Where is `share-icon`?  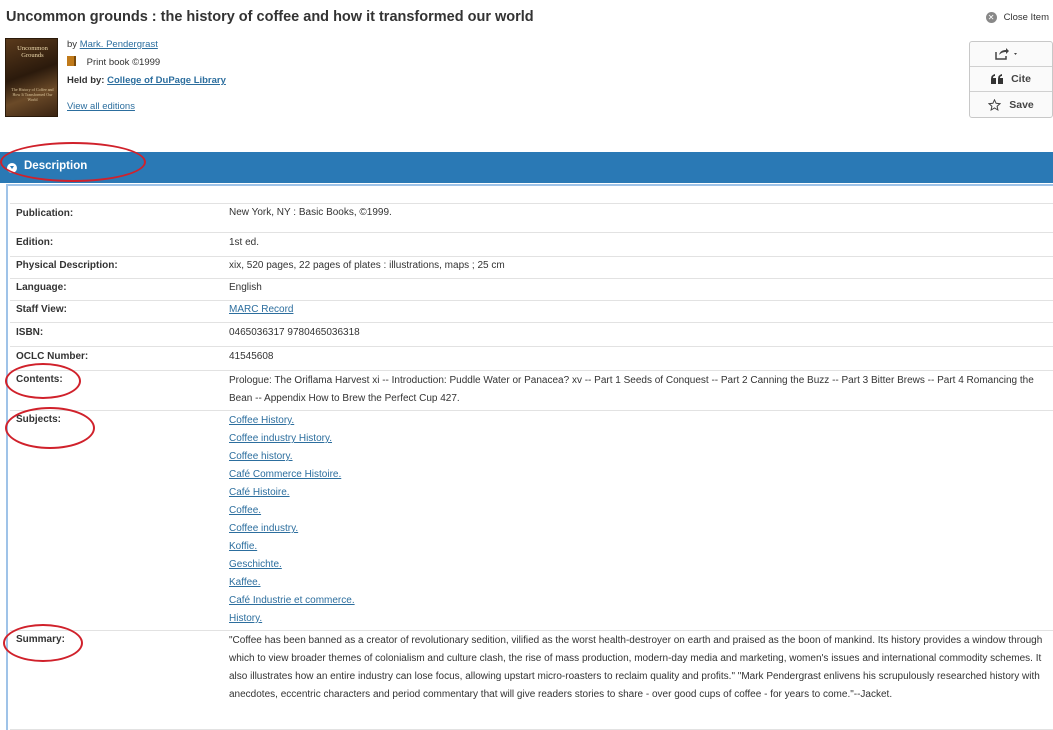 share-icon is located at coordinates (1006, 54).